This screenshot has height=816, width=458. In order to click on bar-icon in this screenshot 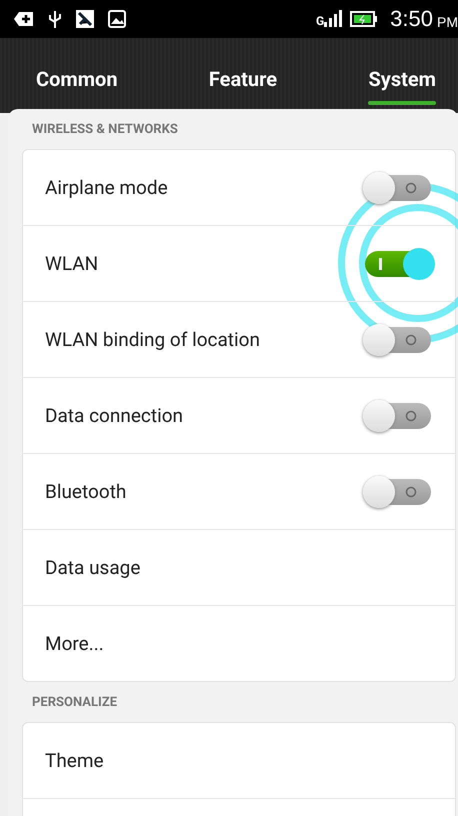, I will do `click(380, 264)`.